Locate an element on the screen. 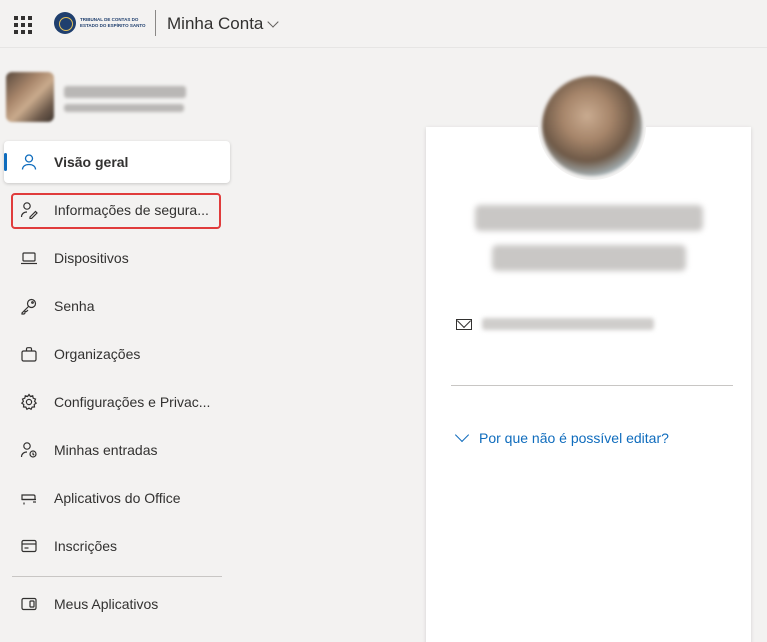 The height and width of the screenshot is (642, 767). nav-item-overview: Visão geral is located at coordinates (117, 162).